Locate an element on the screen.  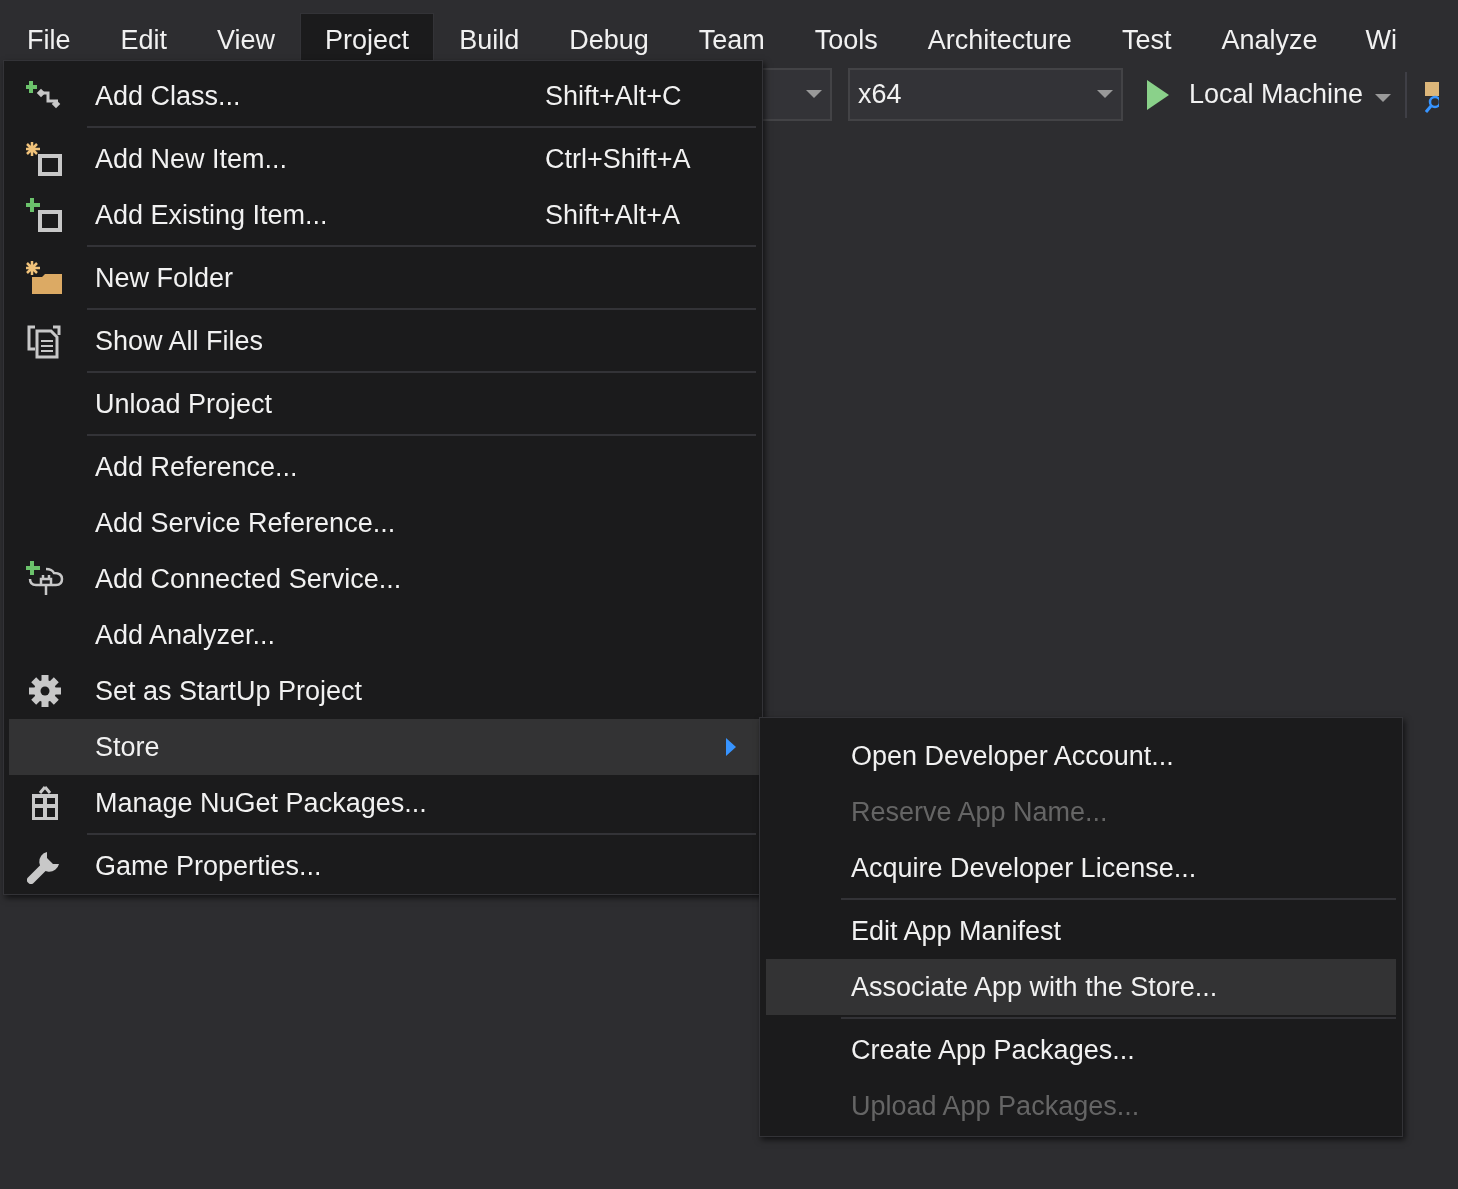
menu-bar-item: Tools is located at coordinates (846, 36).